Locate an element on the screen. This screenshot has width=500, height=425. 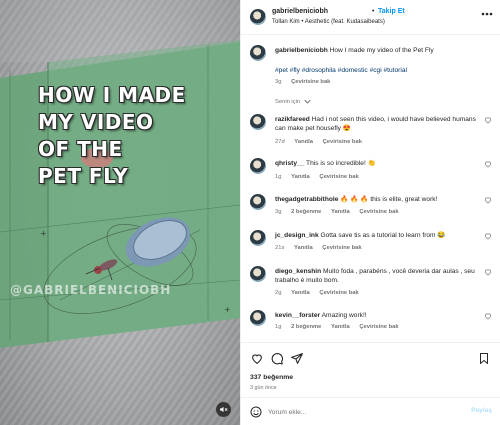
more-options-button is located at coordinates (487, 14).